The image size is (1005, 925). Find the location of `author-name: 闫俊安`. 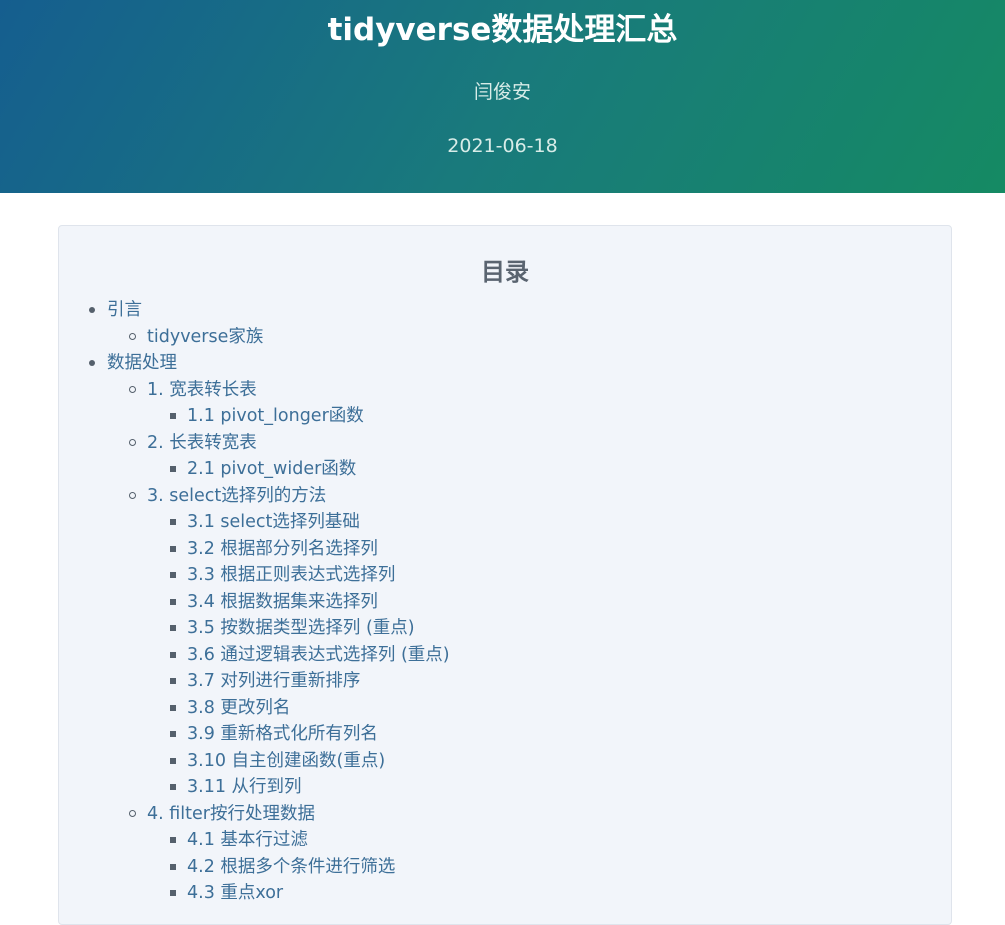

author-name: 闫俊安 is located at coordinates (502, 92).